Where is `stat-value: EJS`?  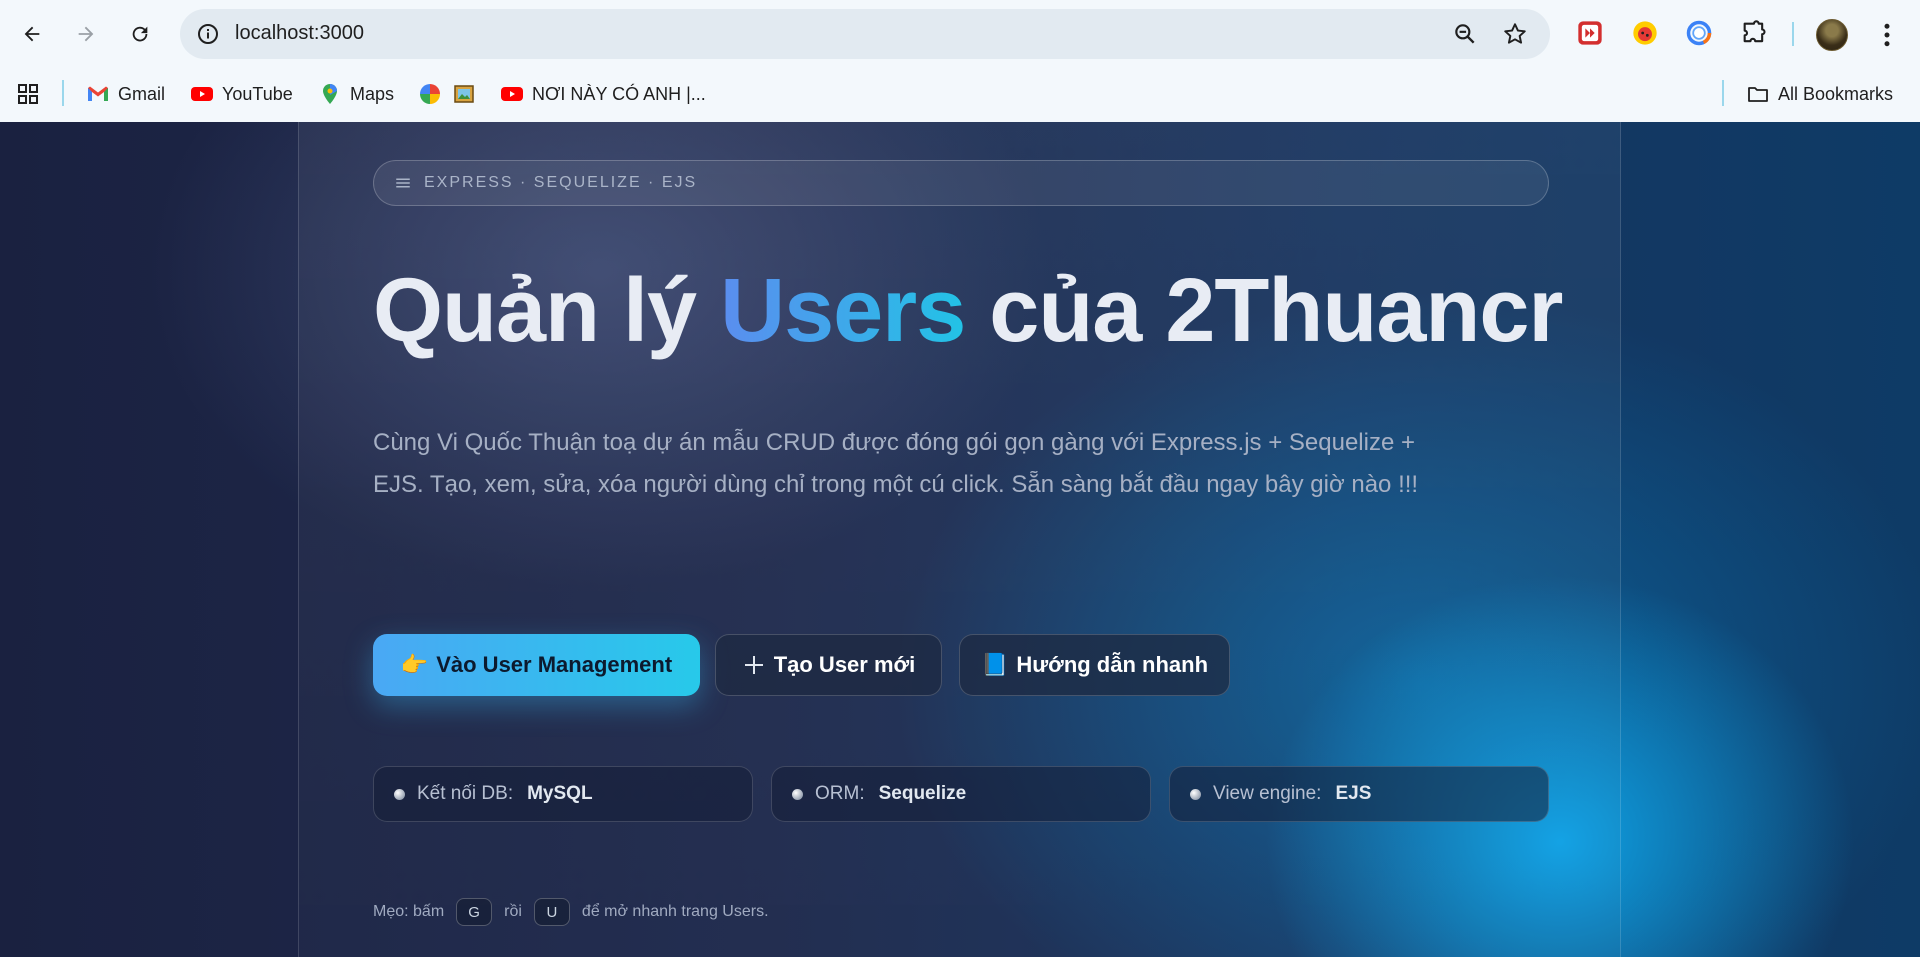
stat-value: EJS is located at coordinates (1353, 793).